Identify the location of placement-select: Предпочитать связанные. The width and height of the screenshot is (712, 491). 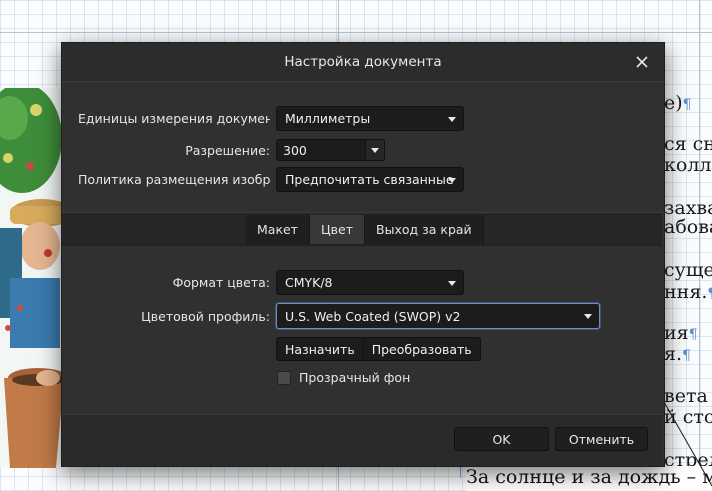
(370, 179).